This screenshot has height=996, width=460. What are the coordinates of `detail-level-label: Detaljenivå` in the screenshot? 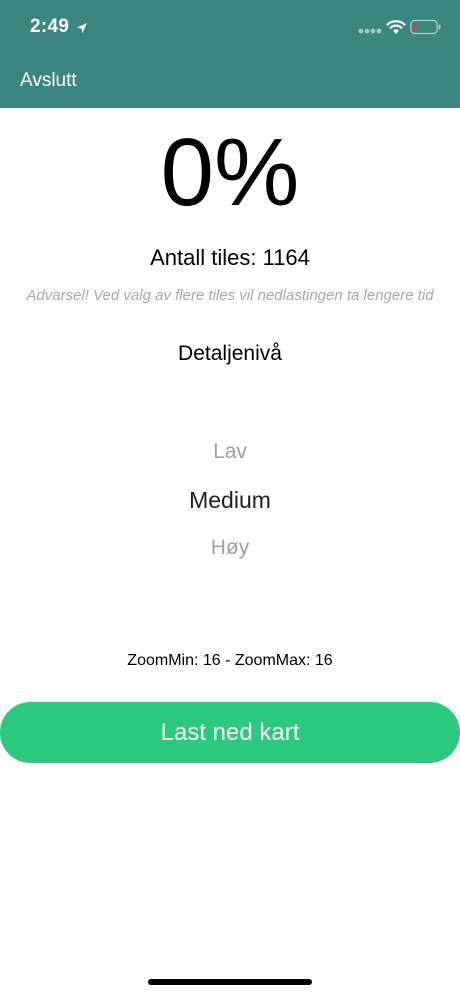 It's located at (230, 353).